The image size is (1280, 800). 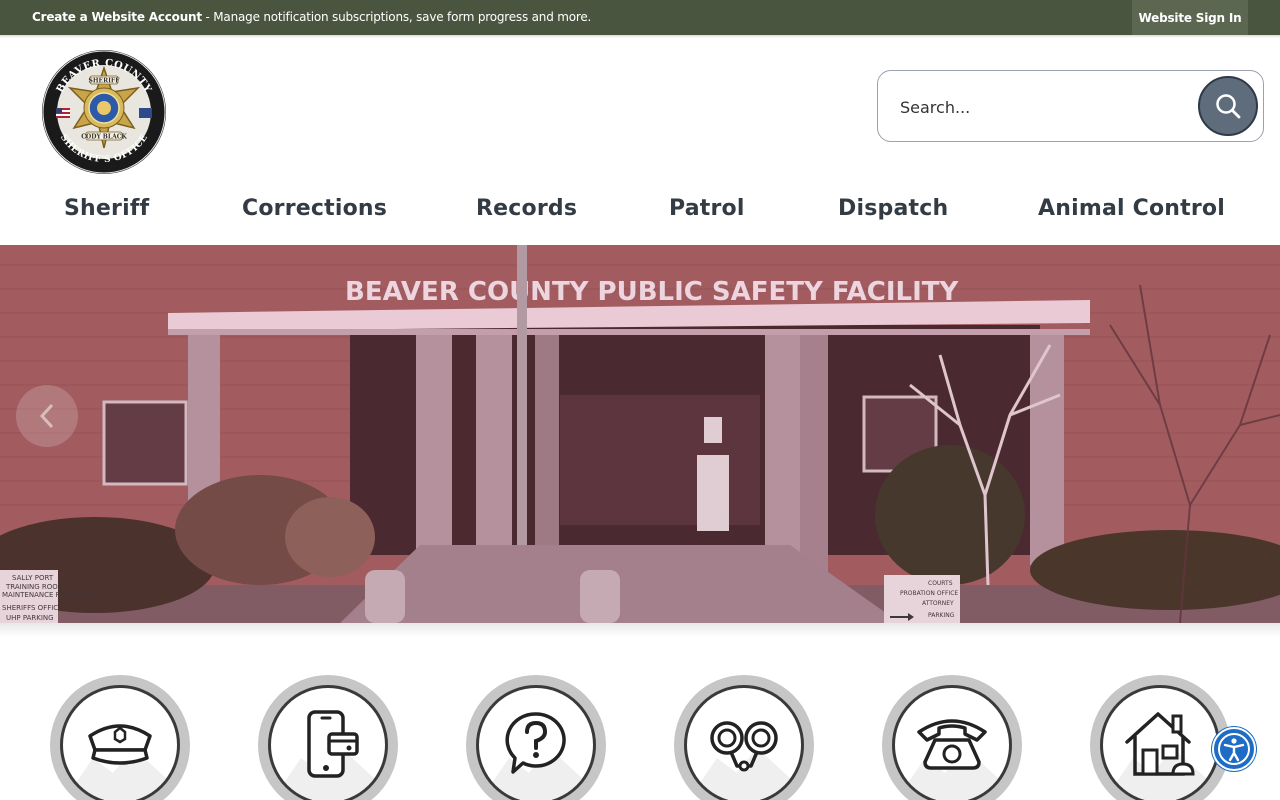 What do you see at coordinates (333, 744) in the screenshot?
I see `mobile-payment-icon` at bounding box center [333, 744].